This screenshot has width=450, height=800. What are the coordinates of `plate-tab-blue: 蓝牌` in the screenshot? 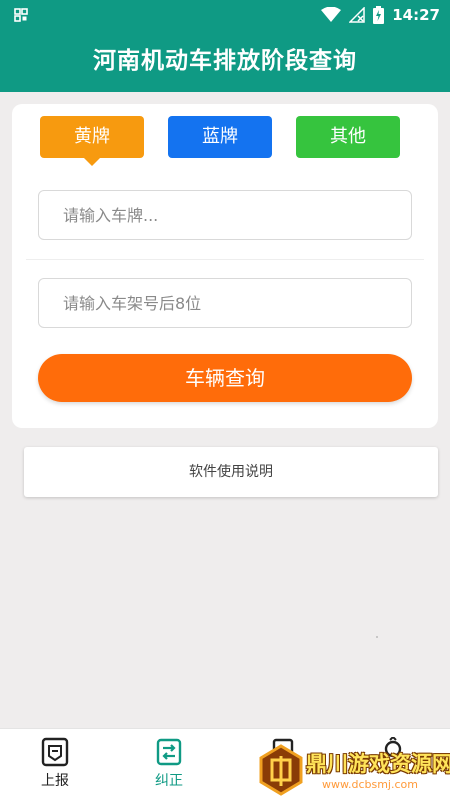 It's located at (220, 137).